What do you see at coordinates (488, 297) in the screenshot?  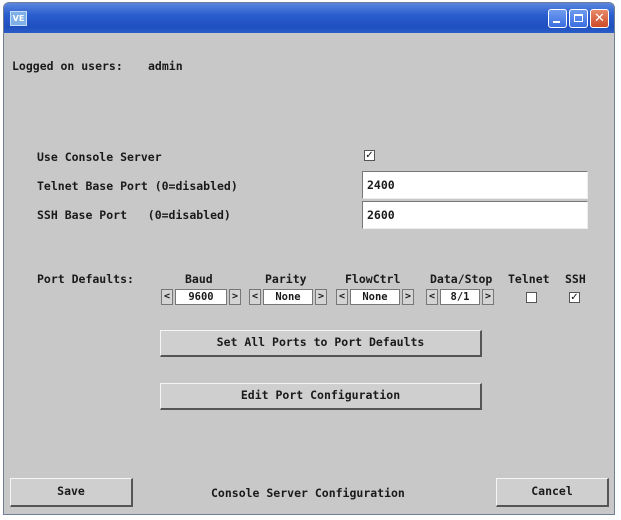 I see `datastop-increase-button: >` at bounding box center [488, 297].